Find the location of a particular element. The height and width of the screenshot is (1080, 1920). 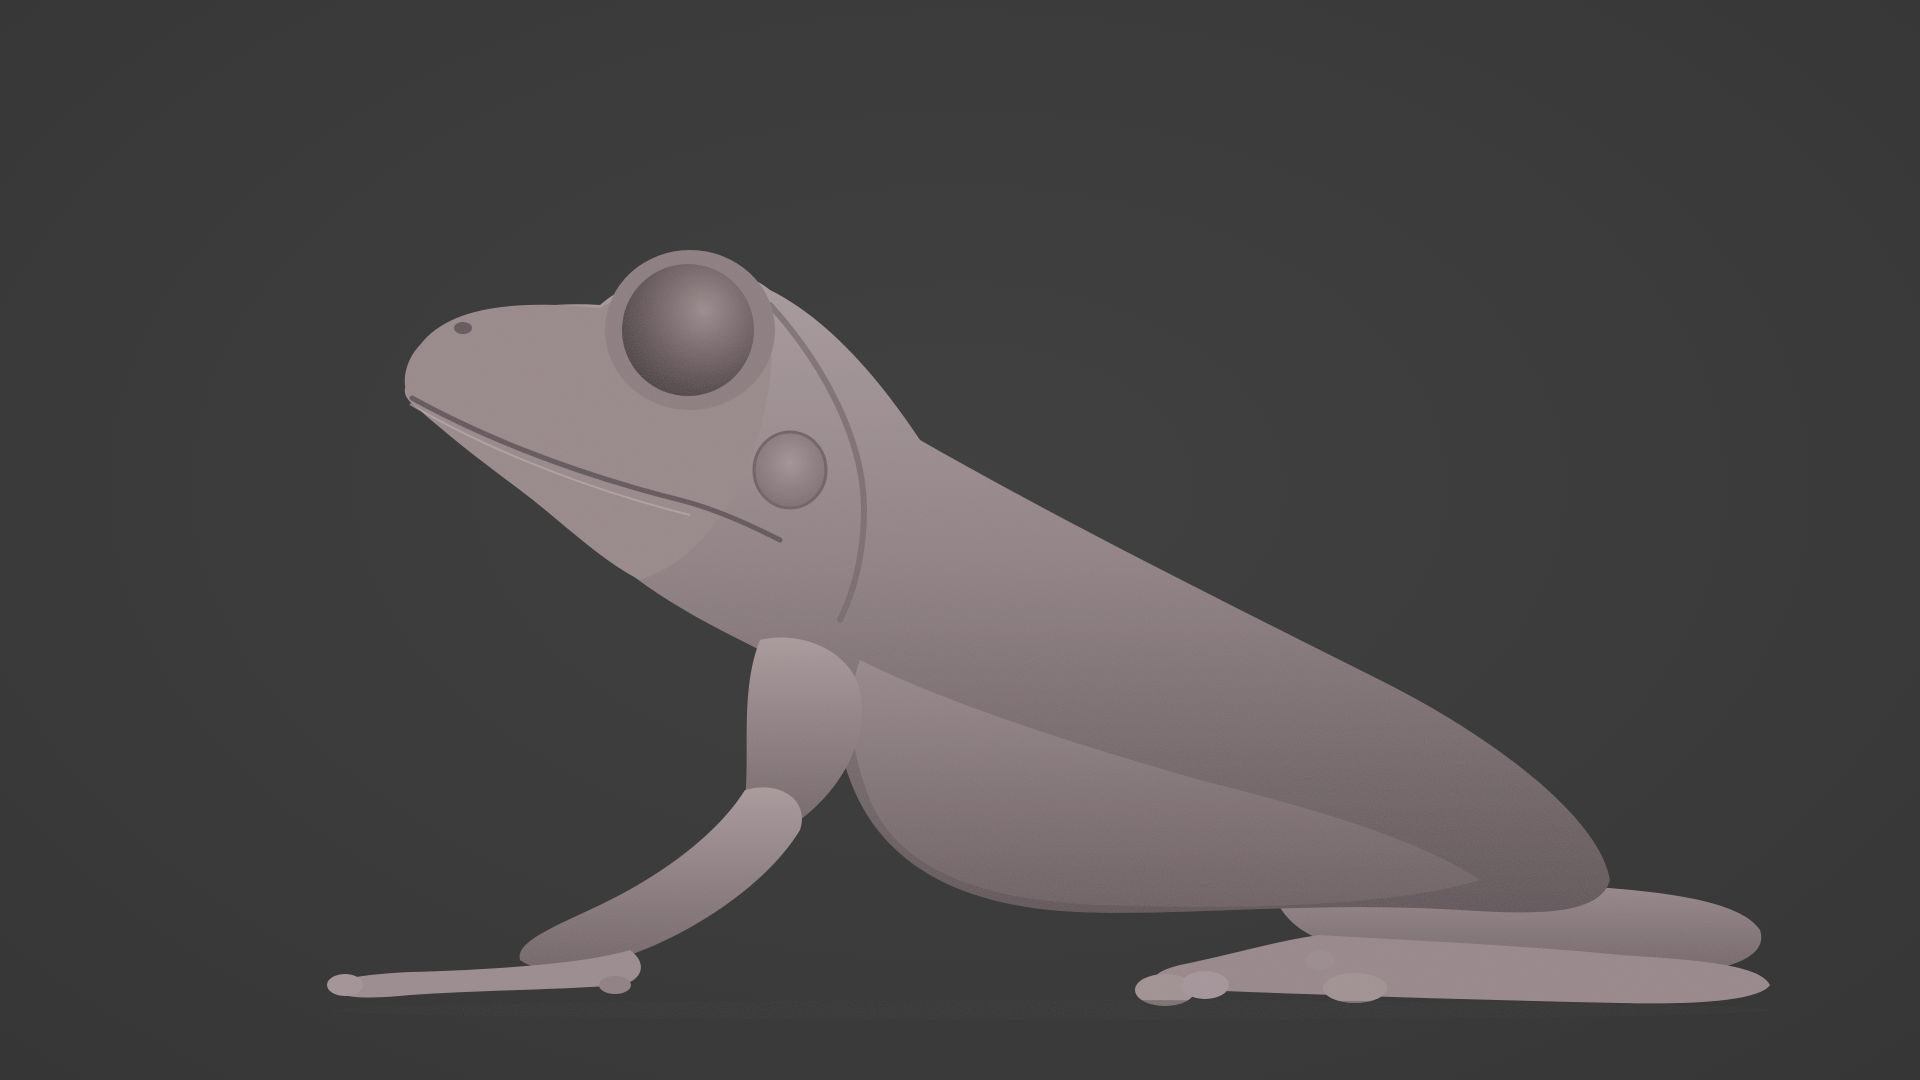

front-forearm is located at coordinates (660, 878).